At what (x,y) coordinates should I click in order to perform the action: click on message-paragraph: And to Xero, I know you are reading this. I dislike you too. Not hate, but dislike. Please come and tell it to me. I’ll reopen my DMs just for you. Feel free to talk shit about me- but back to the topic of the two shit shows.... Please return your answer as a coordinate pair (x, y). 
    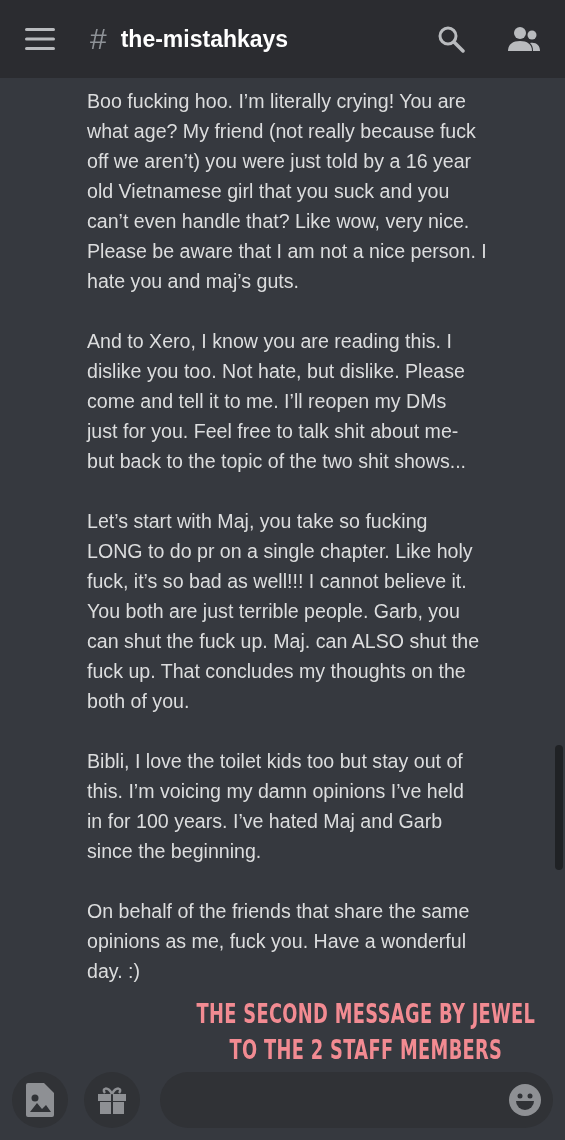
    Looking at the image, I should click on (277, 401).